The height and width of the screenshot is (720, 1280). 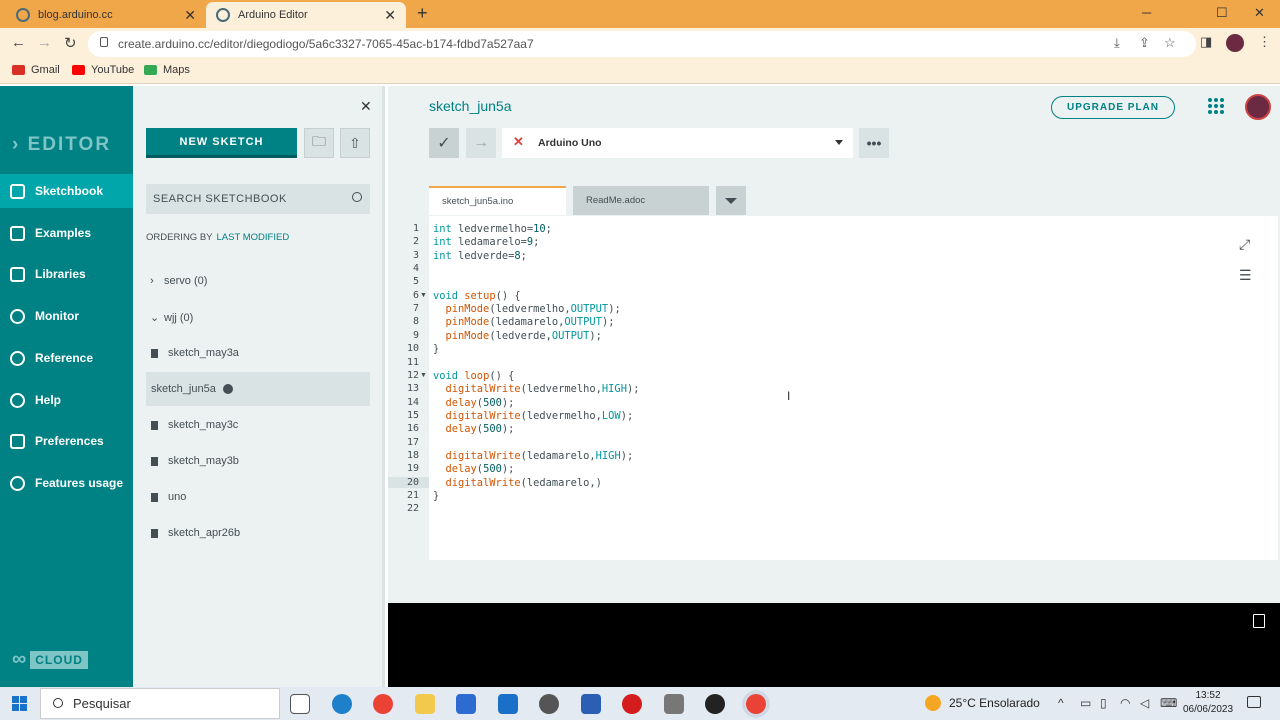 I want to click on nav-item-libraries: Libraries, so click(x=66, y=274).